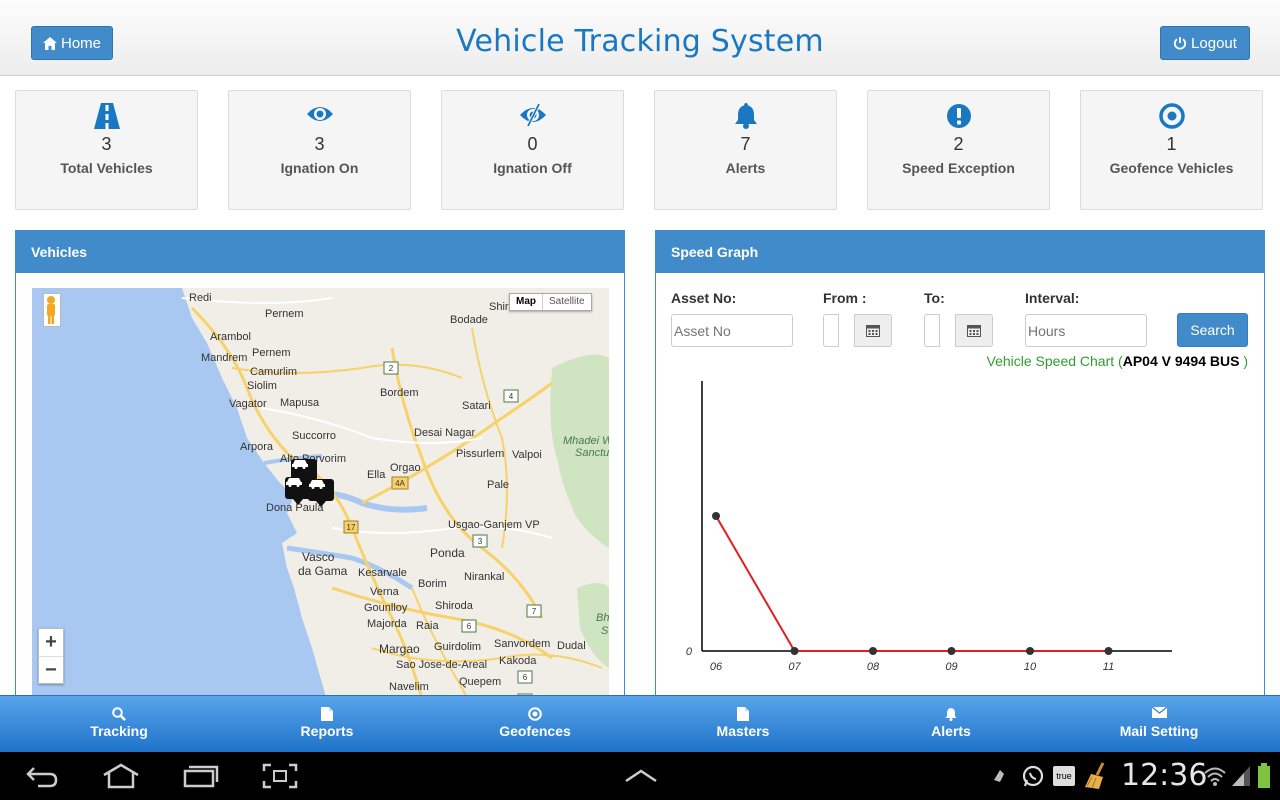 Image resolution: width=1280 pixels, height=800 pixels. What do you see at coordinates (1054, 361) in the screenshot?
I see `chart-caption-prefix: Vehicle Speed Chart (` at bounding box center [1054, 361].